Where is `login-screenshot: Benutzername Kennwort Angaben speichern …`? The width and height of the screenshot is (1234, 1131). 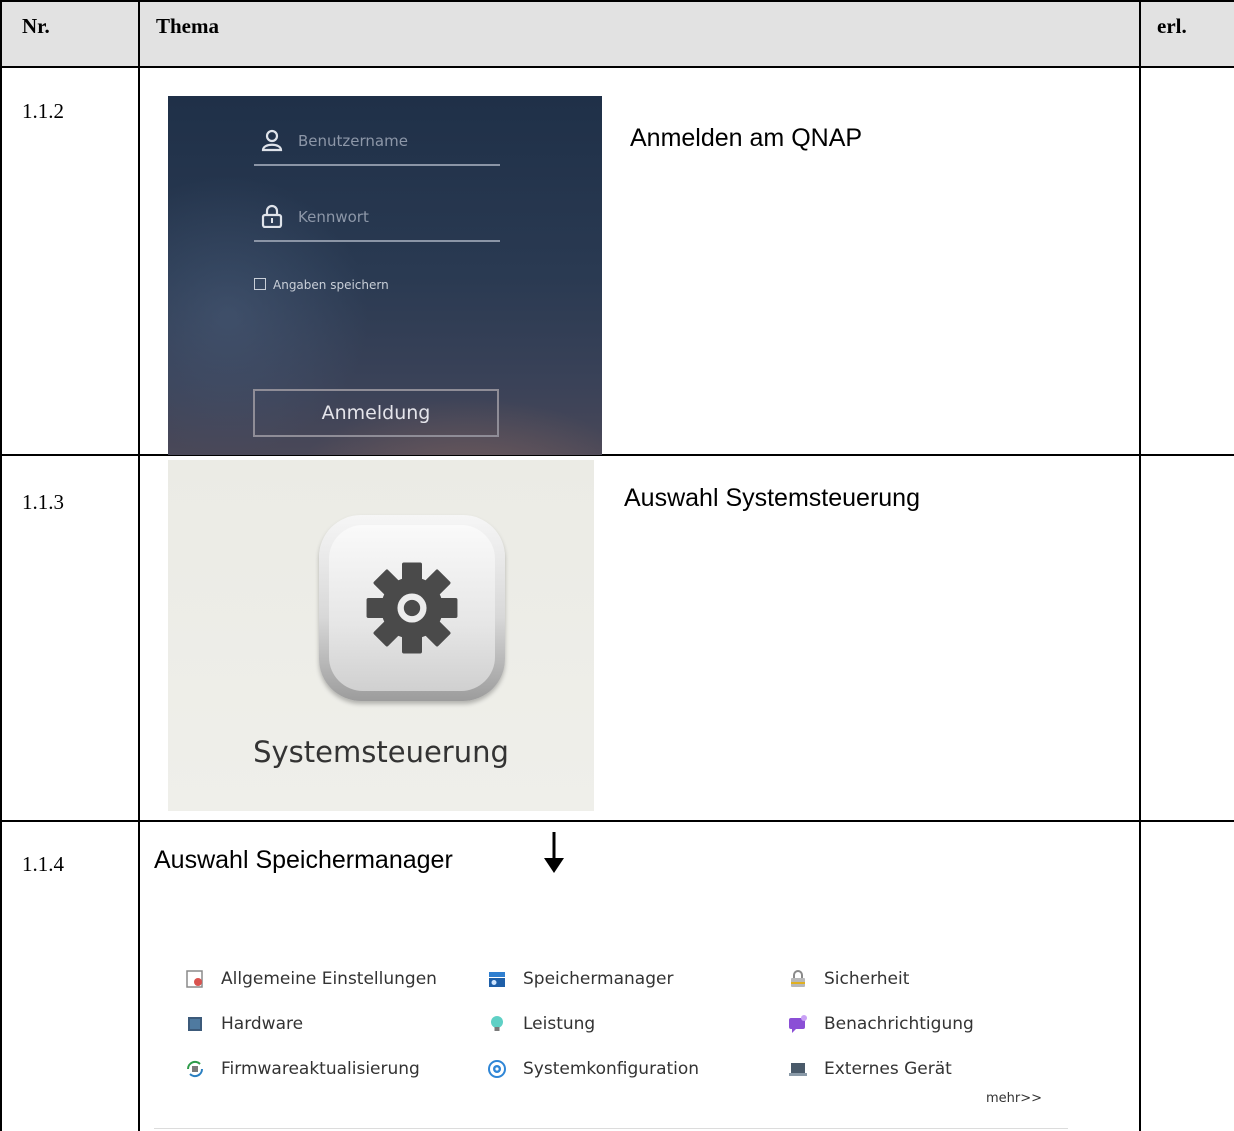 login-screenshot: Benutzername Kennwort Angaben speichern … is located at coordinates (385, 275).